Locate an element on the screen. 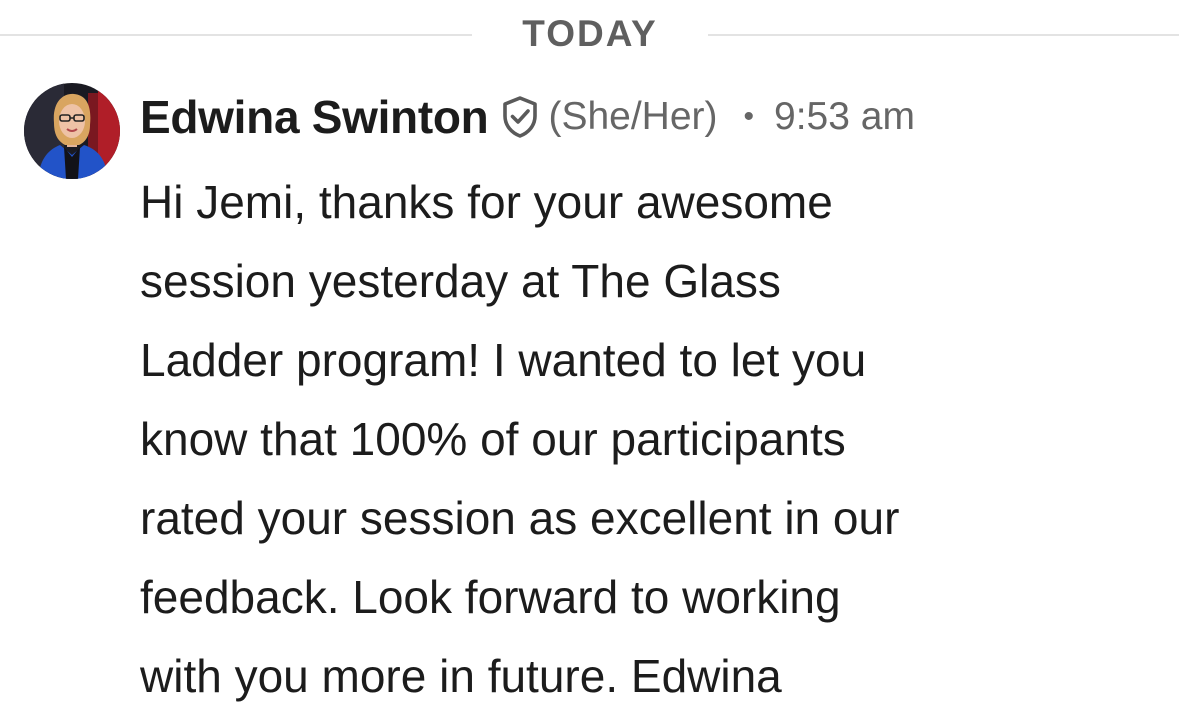 The image size is (1179, 720). message-body-line: session yesterday at The Glass is located at coordinates (460, 281).